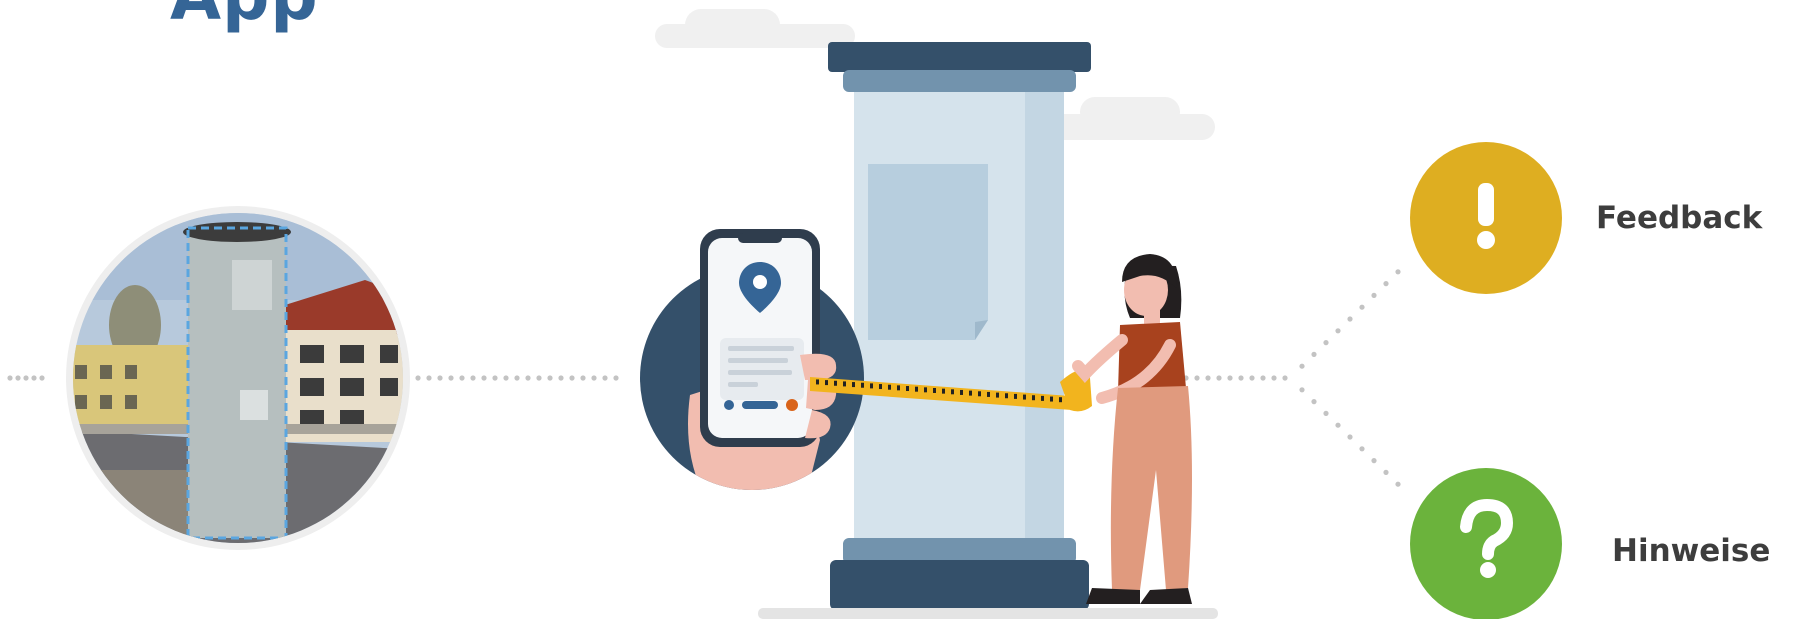 The width and height of the screenshot is (1801, 619). I want to click on person-measuring, so click(1132, 429).